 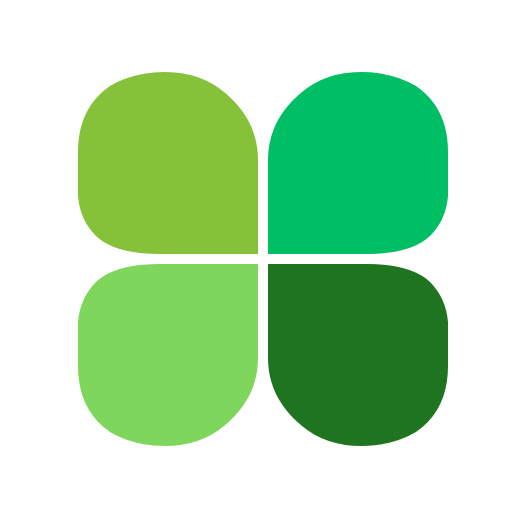 What do you see at coordinates (358, 163) in the screenshot?
I see `petal-top-right` at bounding box center [358, 163].